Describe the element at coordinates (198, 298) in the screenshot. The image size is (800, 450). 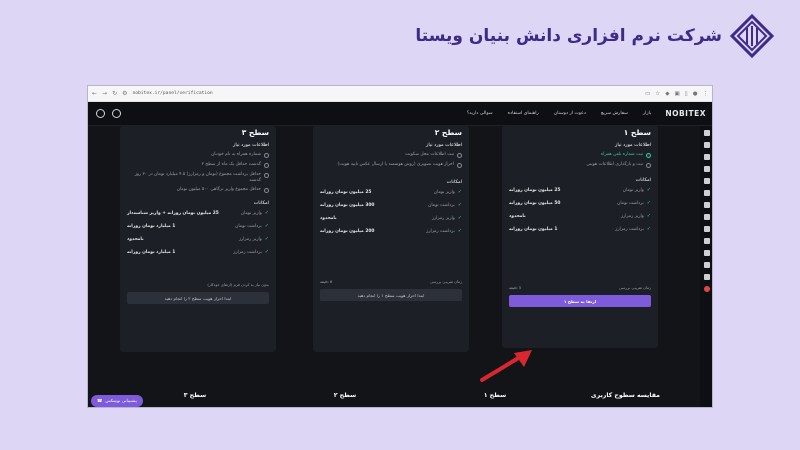
I see `upgrade-level-3-button: ابتدا احراز هویت سطح ۲ را انجام دهید` at that location.